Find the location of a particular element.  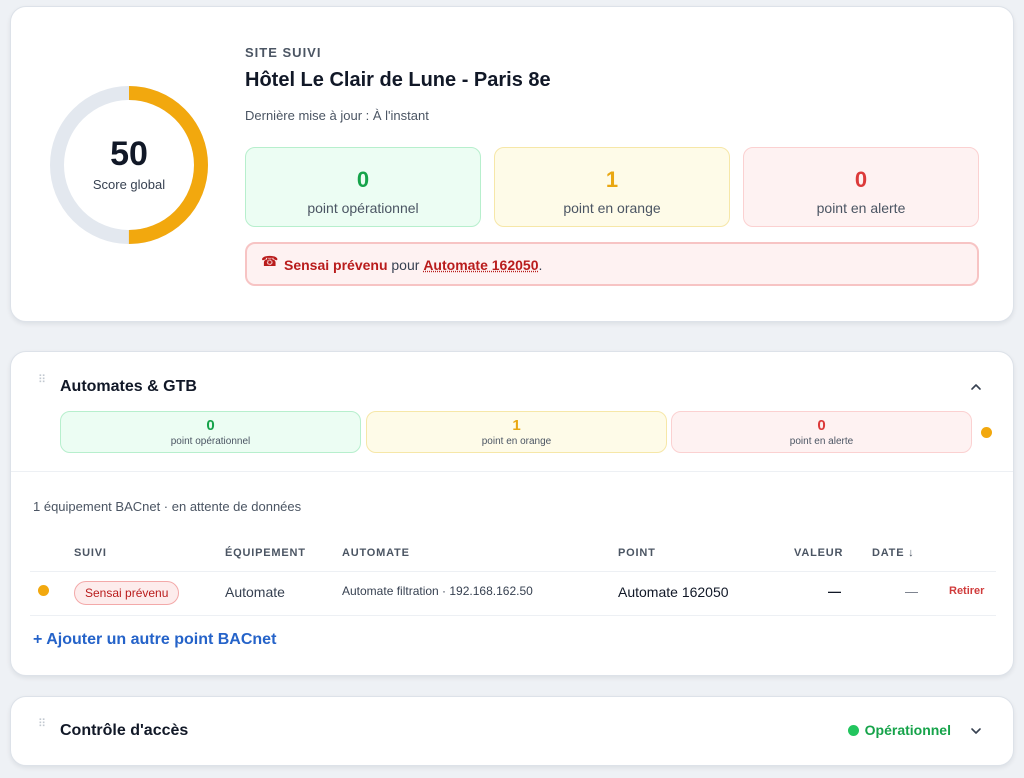

section-title: Contrôle d'accès is located at coordinates (124, 730).